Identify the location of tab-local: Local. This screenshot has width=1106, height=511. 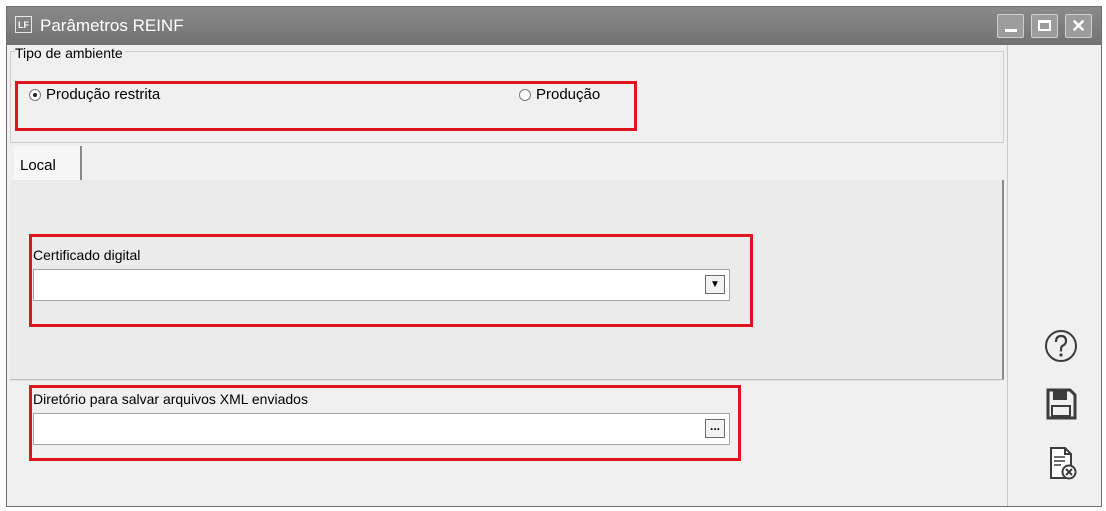
(48, 163).